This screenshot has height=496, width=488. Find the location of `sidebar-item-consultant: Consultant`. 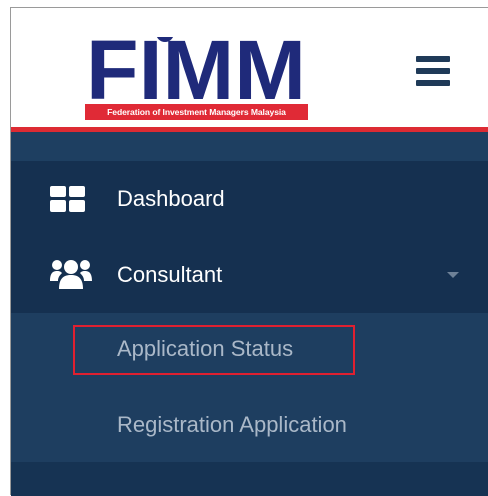

sidebar-item-consultant: Consultant is located at coordinates (249, 275).